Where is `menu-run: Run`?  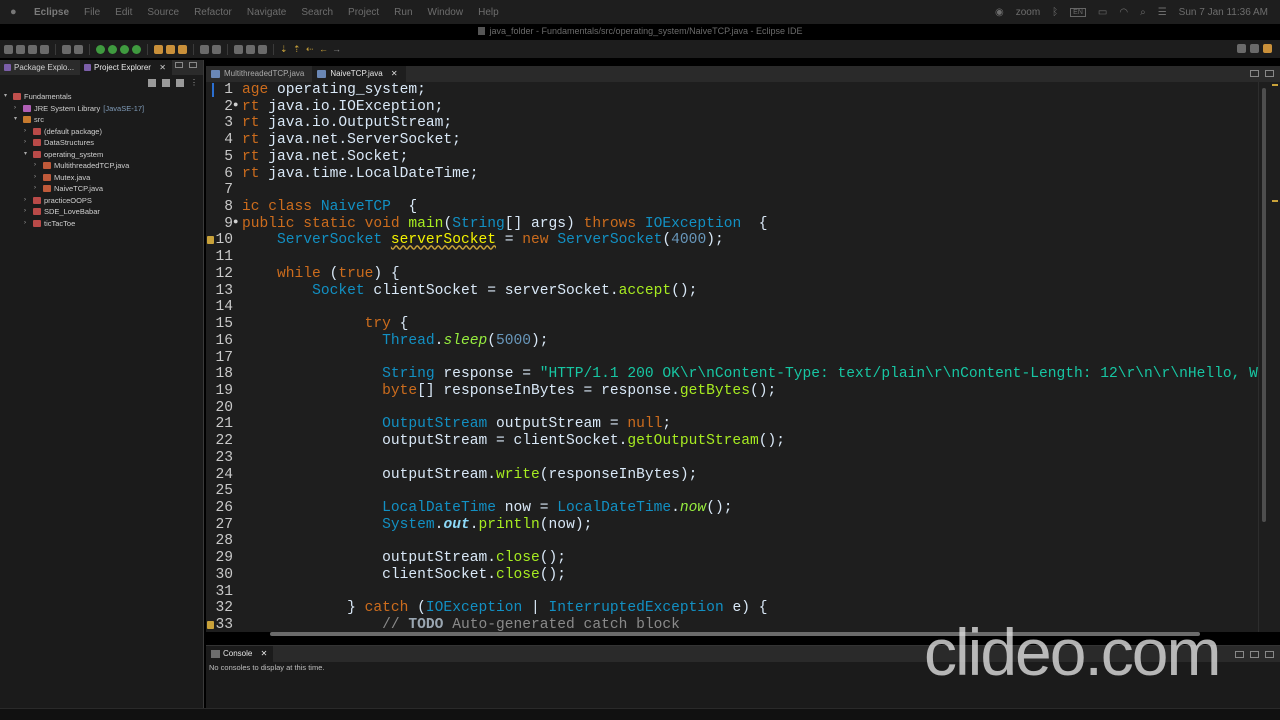 menu-run: Run is located at coordinates (403, 12).